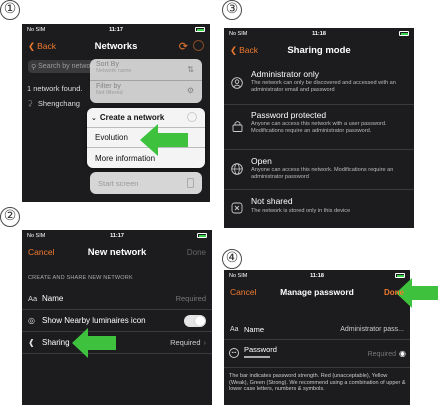 Image resolution: width=438 pixels, height=411 pixels. What do you see at coordinates (109, 93) in the screenshot?
I see `filter-by-value: Not filtered` at bounding box center [109, 93].